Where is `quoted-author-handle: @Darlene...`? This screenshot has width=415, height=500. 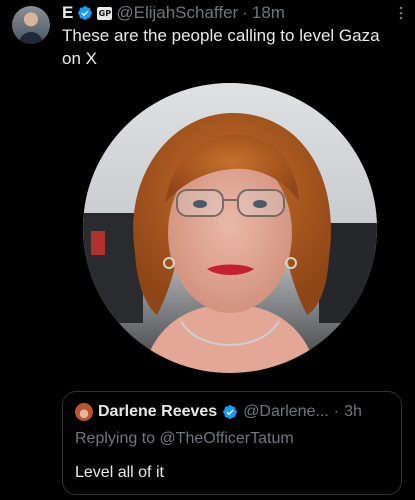
quoted-author-handle: @Darlene... is located at coordinates (286, 412).